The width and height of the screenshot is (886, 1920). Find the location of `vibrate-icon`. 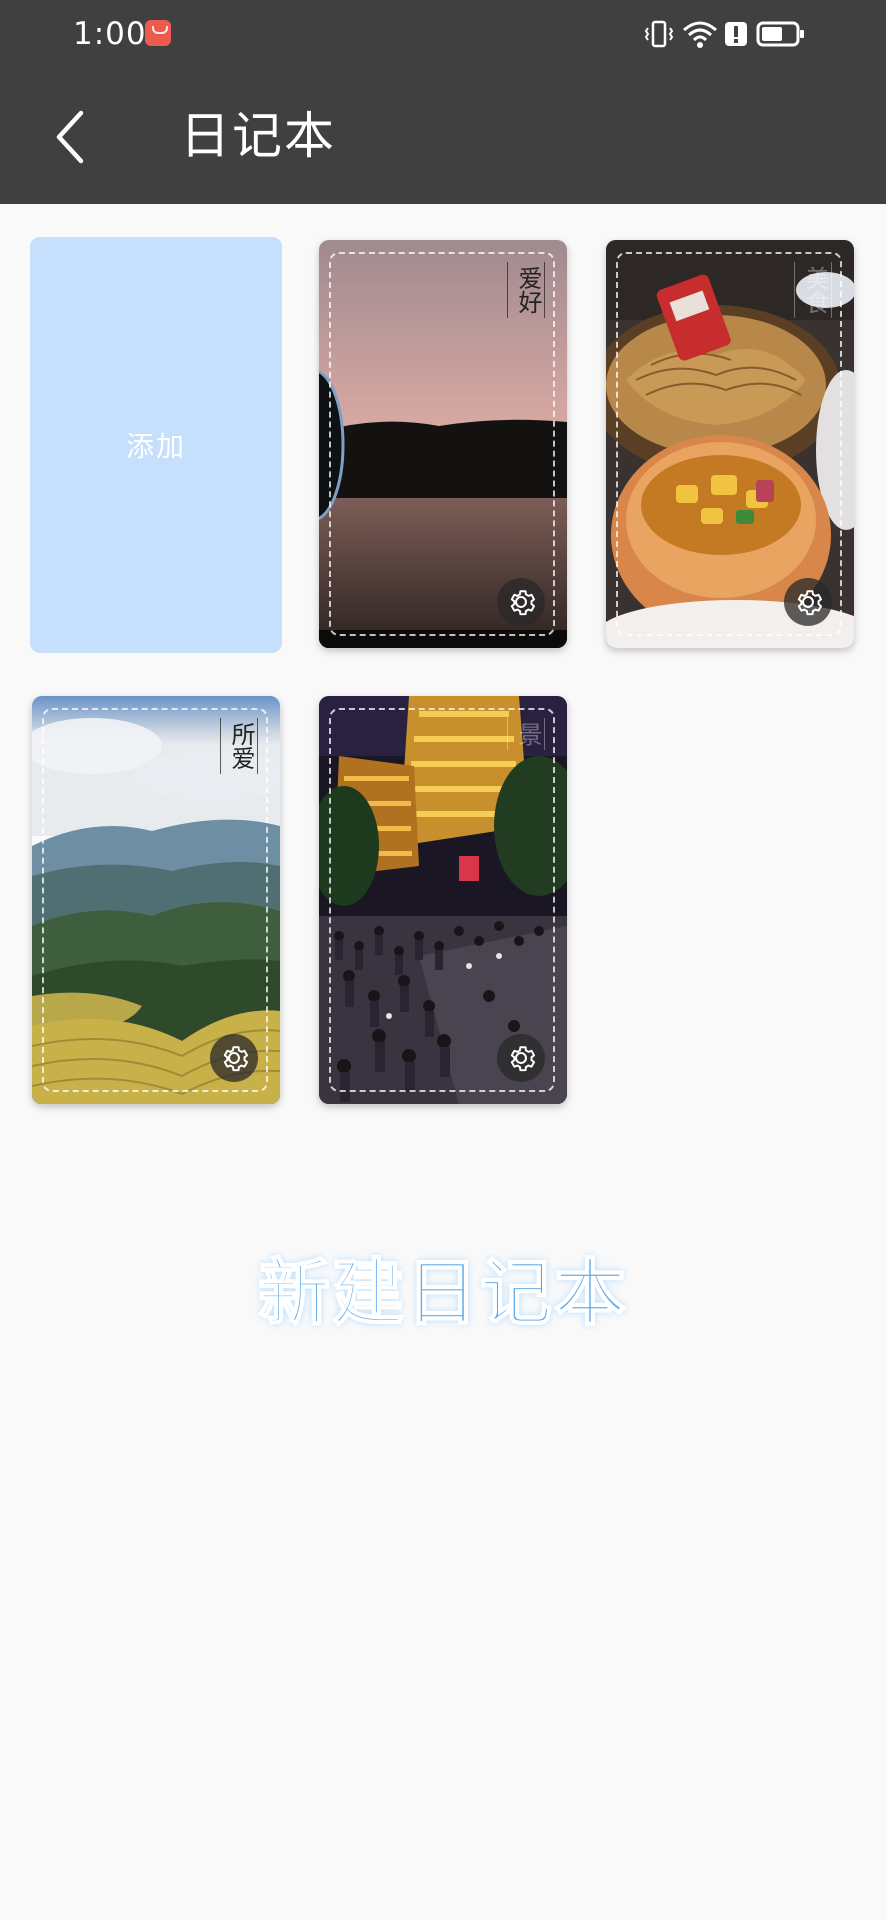

vibrate-icon is located at coordinates (659, 34).